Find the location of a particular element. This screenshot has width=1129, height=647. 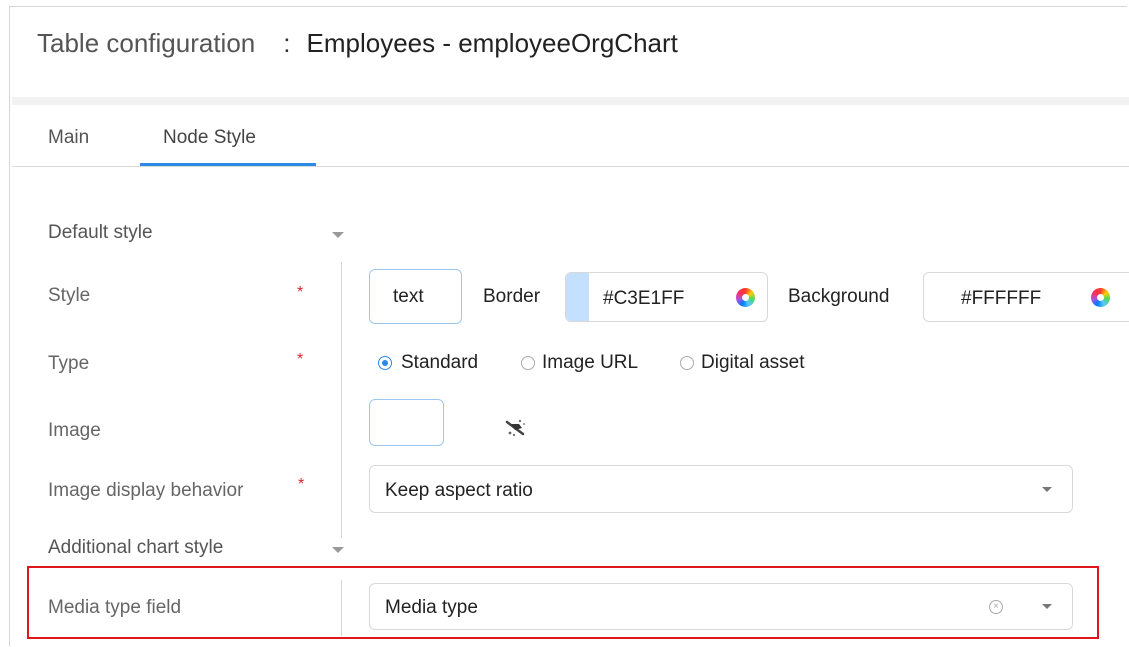

radio-digital-asset is located at coordinates (687, 363).